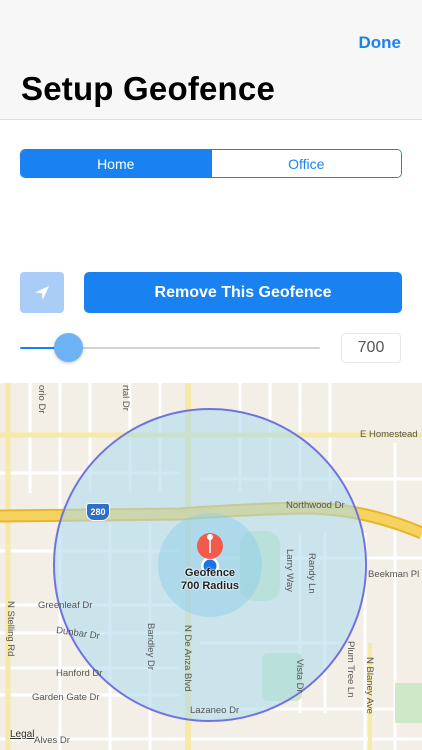 The height and width of the screenshot is (750, 422). What do you see at coordinates (369, 685) in the screenshot?
I see `street-label-blaney: N Blaney Ave` at bounding box center [369, 685].